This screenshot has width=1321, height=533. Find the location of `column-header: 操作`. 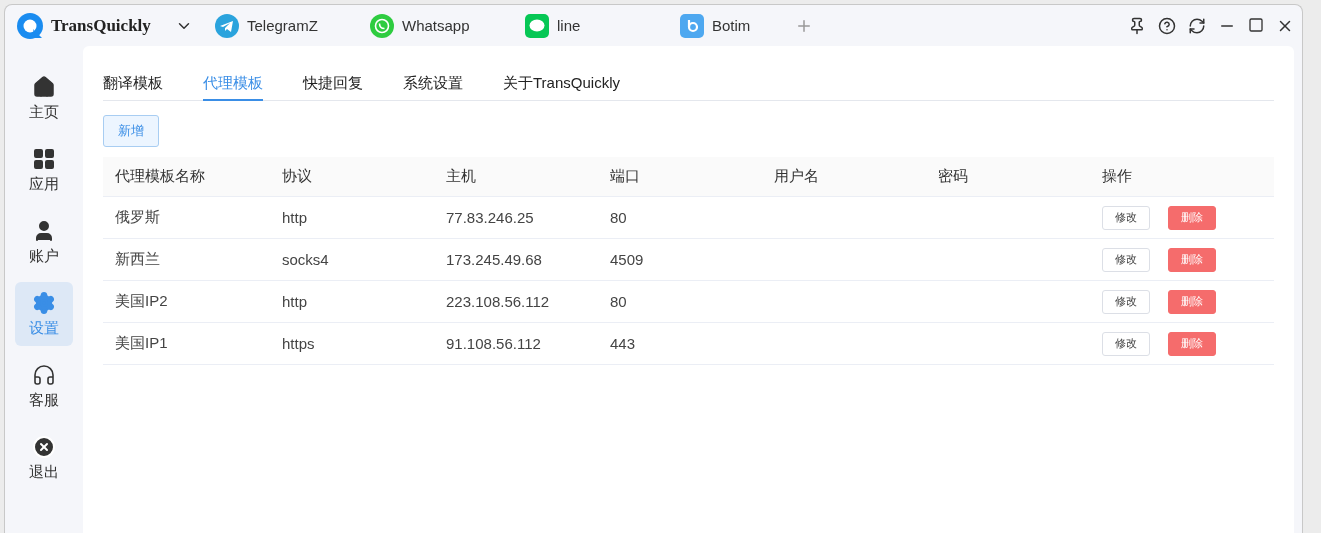

column-header: 操作 is located at coordinates (1182, 177).